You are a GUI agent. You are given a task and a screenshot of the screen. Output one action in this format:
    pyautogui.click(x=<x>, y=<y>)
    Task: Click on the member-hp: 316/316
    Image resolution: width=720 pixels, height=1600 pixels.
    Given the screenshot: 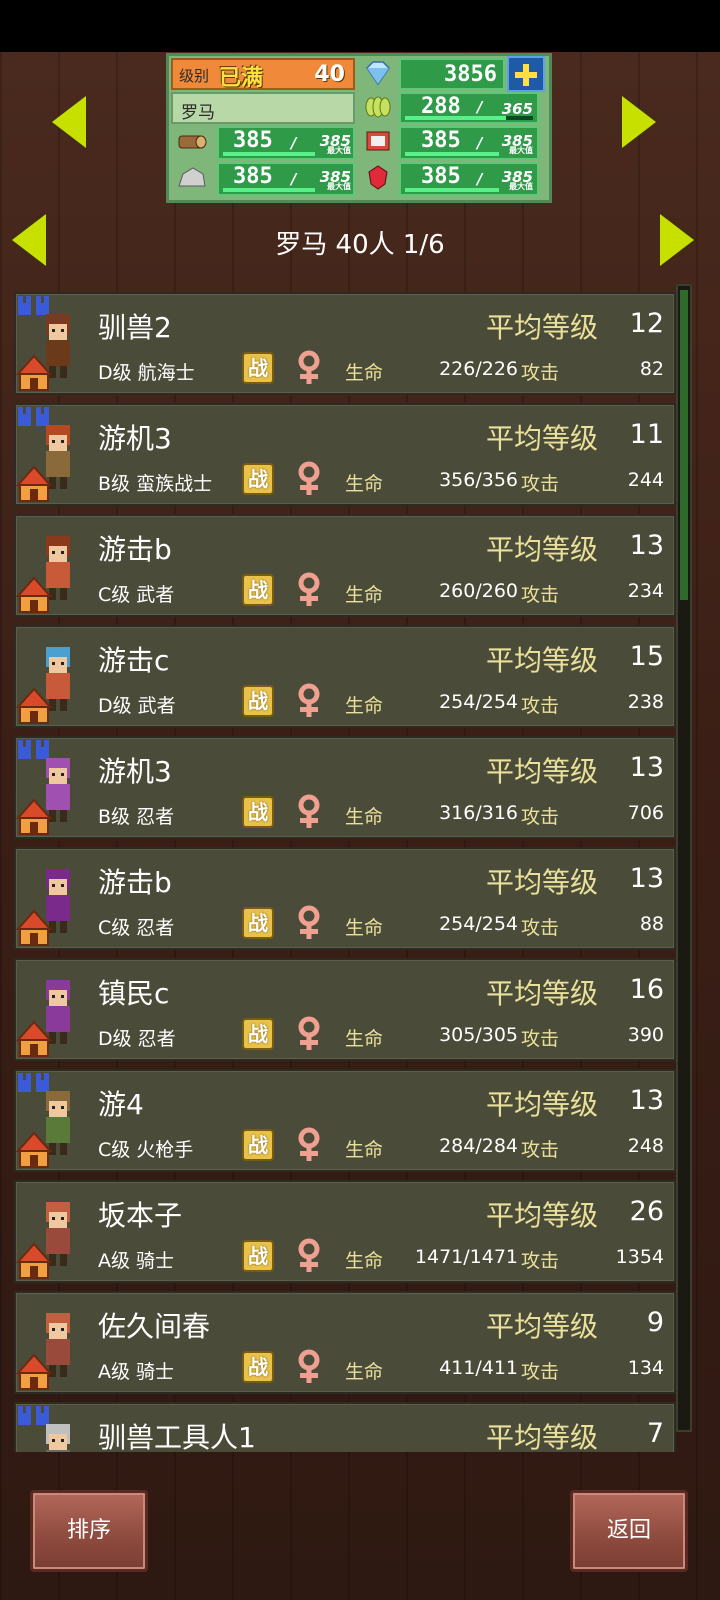 What is the action you would take?
    pyautogui.click(x=478, y=813)
    